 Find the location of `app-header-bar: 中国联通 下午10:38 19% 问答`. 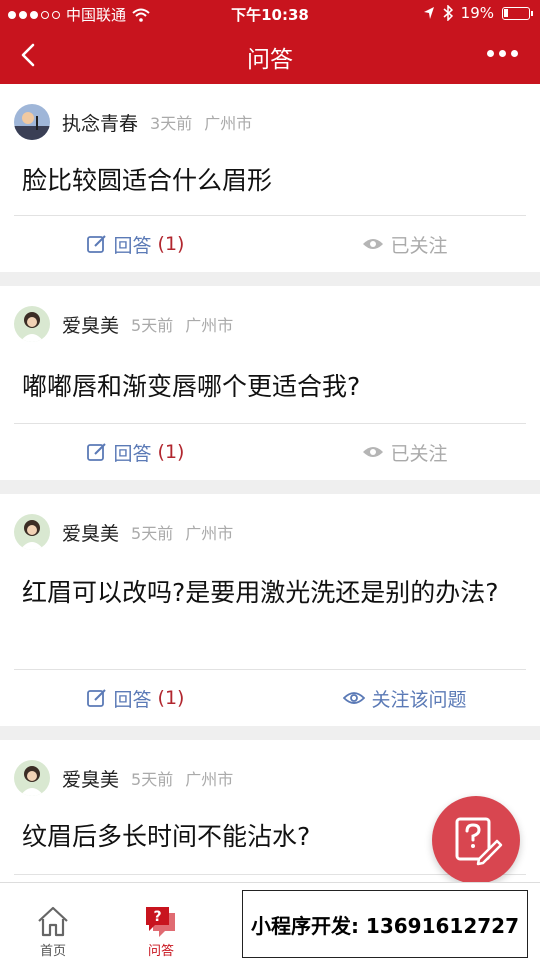

app-header-bar: 中国联通 下午10:38 19% 问答 is located at coordinates (270, 42).